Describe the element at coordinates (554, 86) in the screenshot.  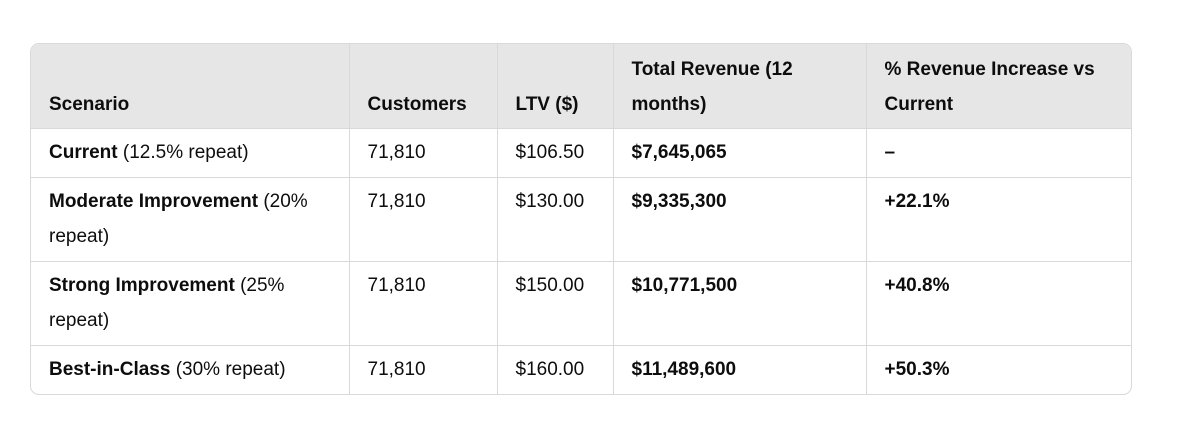
I see `header-ltv: LTV ($)` at that location.